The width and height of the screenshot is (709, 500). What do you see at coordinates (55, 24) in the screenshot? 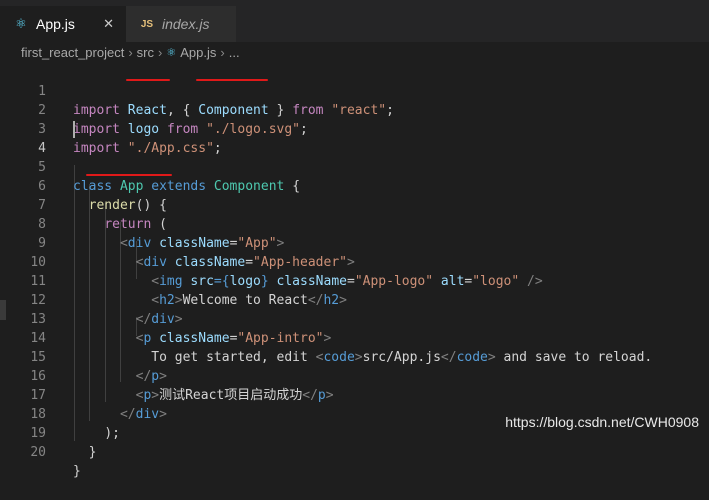
I see `tab-label: App.js` at bounding box center [55, 24].